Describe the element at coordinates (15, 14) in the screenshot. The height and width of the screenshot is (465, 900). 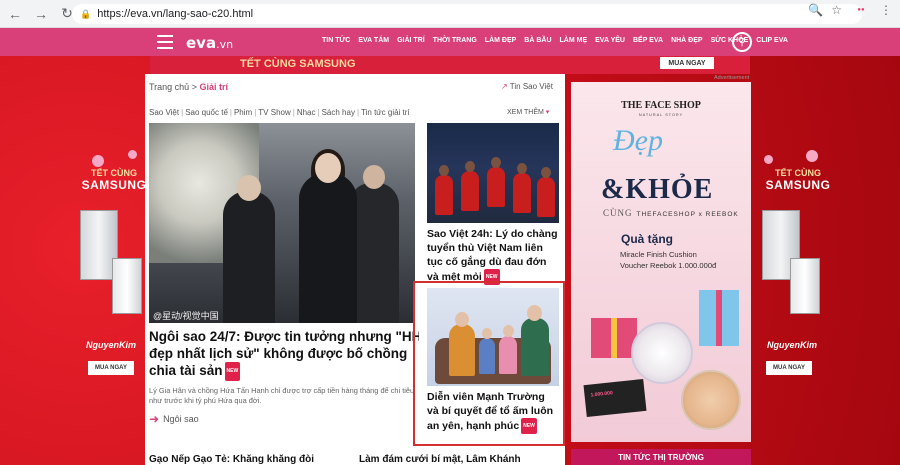
I see `back-icon: ←` at that location.